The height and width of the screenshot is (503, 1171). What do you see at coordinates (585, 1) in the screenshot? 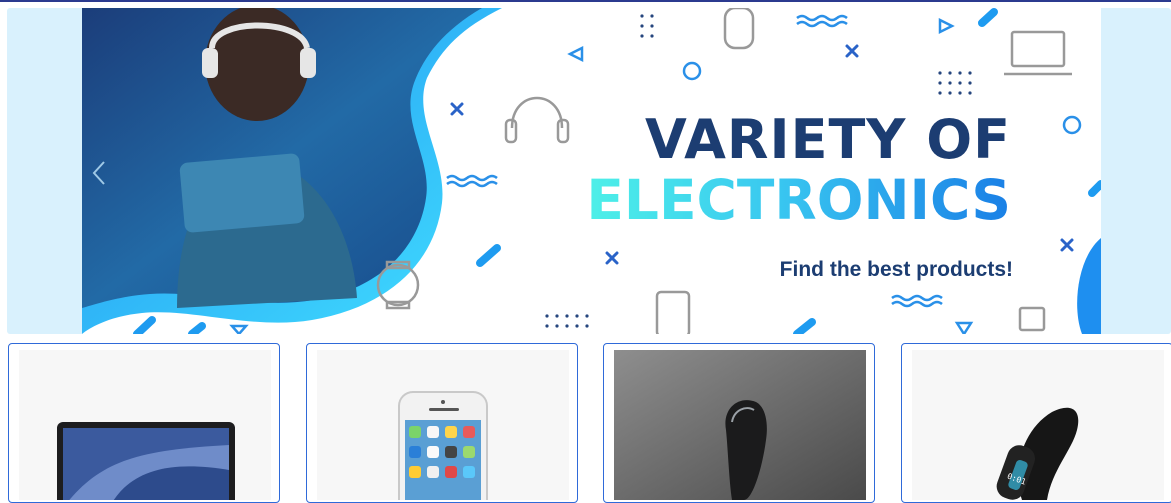
I see `top-border` at bounding box center [585, 1].